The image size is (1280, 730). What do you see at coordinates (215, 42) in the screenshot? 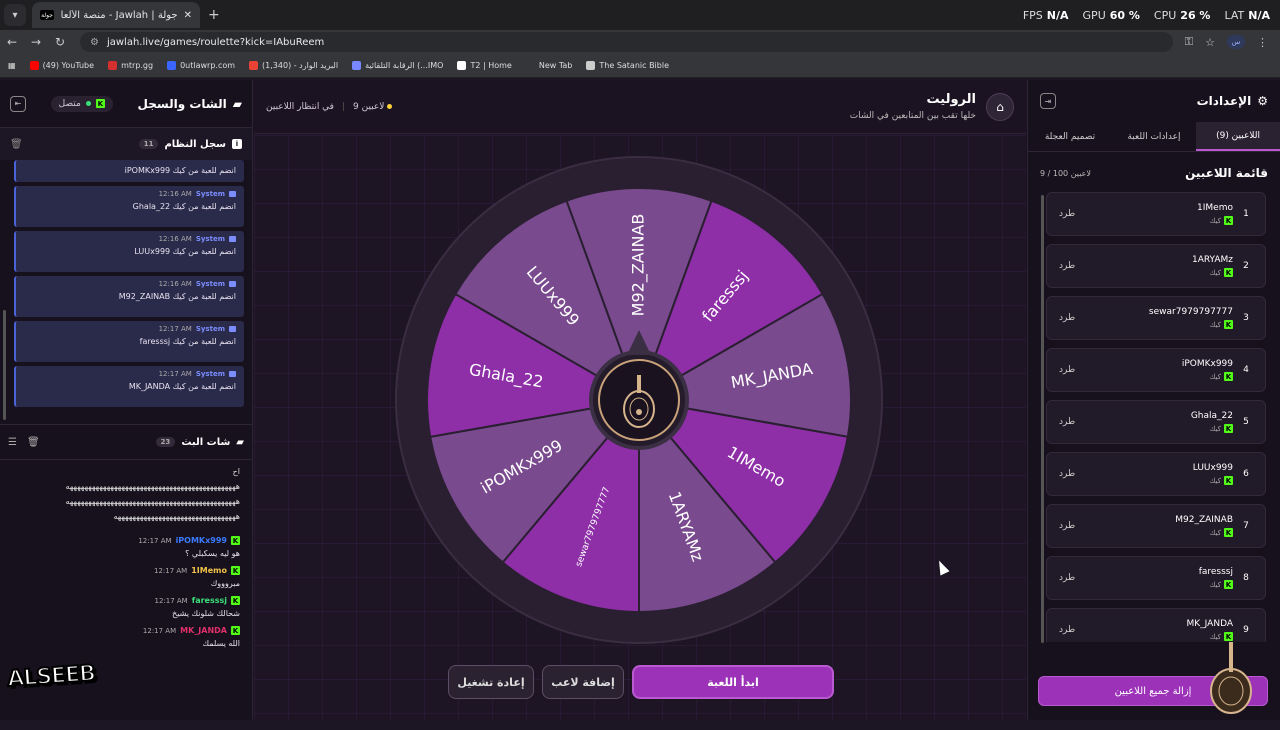
I see `url-text: jawlah.live/games/roulette?kick=IAbuReem` at bounding box center [215, 42].